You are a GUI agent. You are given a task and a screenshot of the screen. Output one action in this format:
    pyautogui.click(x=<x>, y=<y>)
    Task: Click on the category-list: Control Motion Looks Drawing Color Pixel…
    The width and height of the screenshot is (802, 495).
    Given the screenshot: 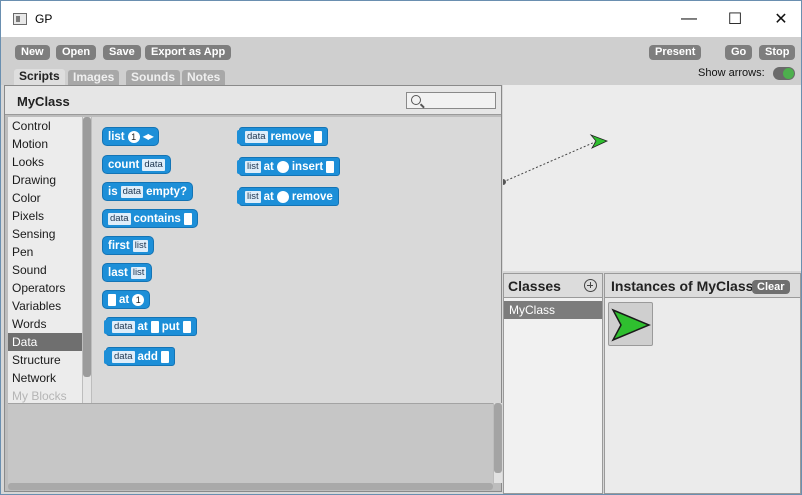 What is the action you would take?
    pyautogui.click(x=45, y=260)
    